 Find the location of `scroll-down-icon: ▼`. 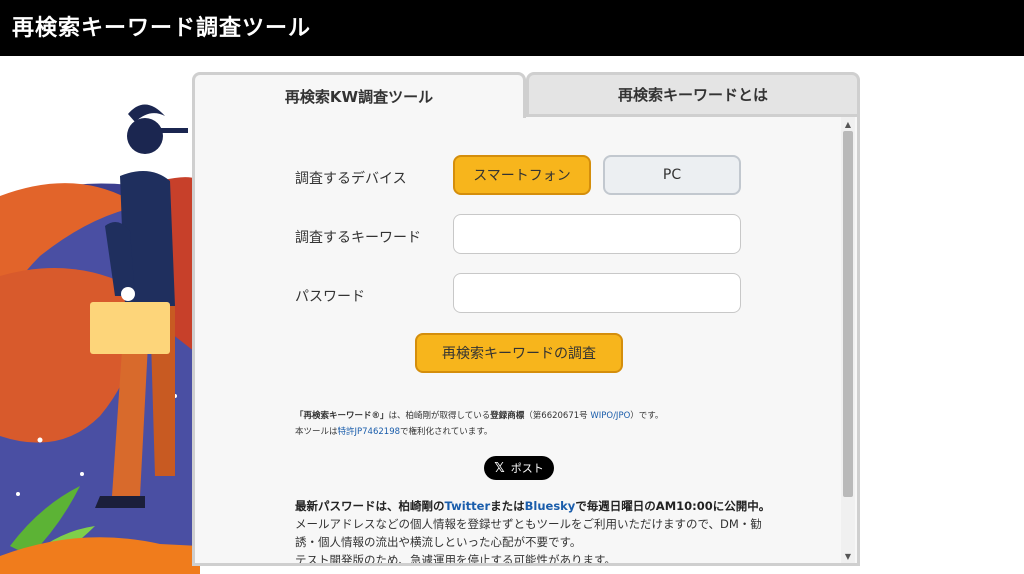

scroll-down-icon: ▼ is located at coordinates (848, 556).